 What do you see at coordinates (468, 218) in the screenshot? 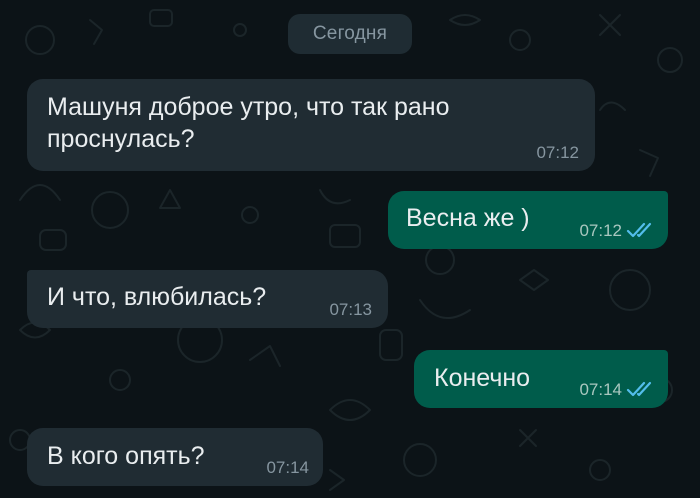
I see `message-text: Весна же )` at bounding box center [468, 218].